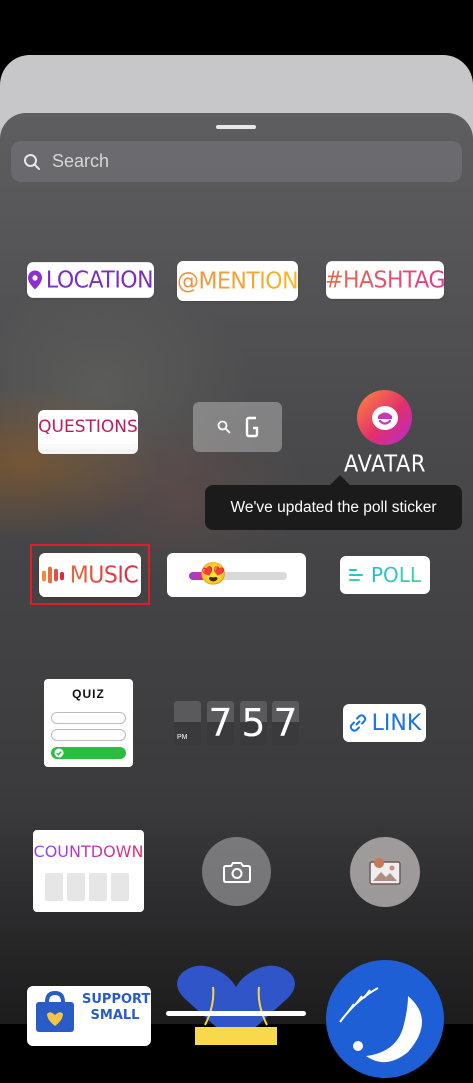  Describe the element at coordinates (237, 427) in the screenshot. I see `gif-sticker` at that location.